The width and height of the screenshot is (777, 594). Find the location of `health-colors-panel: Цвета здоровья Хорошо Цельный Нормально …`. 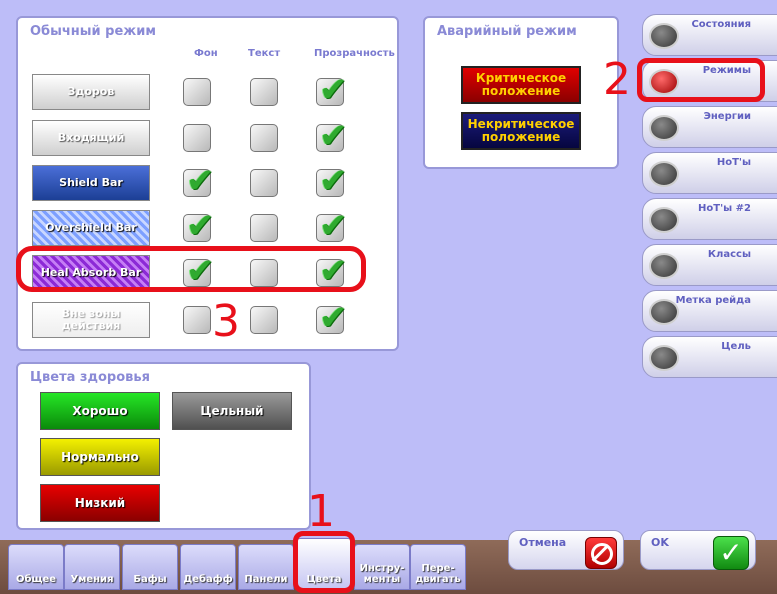

health-colors-panel: Цвета здоровья Хорошо Цельный Нормально … is located at coordinates (163, 446).